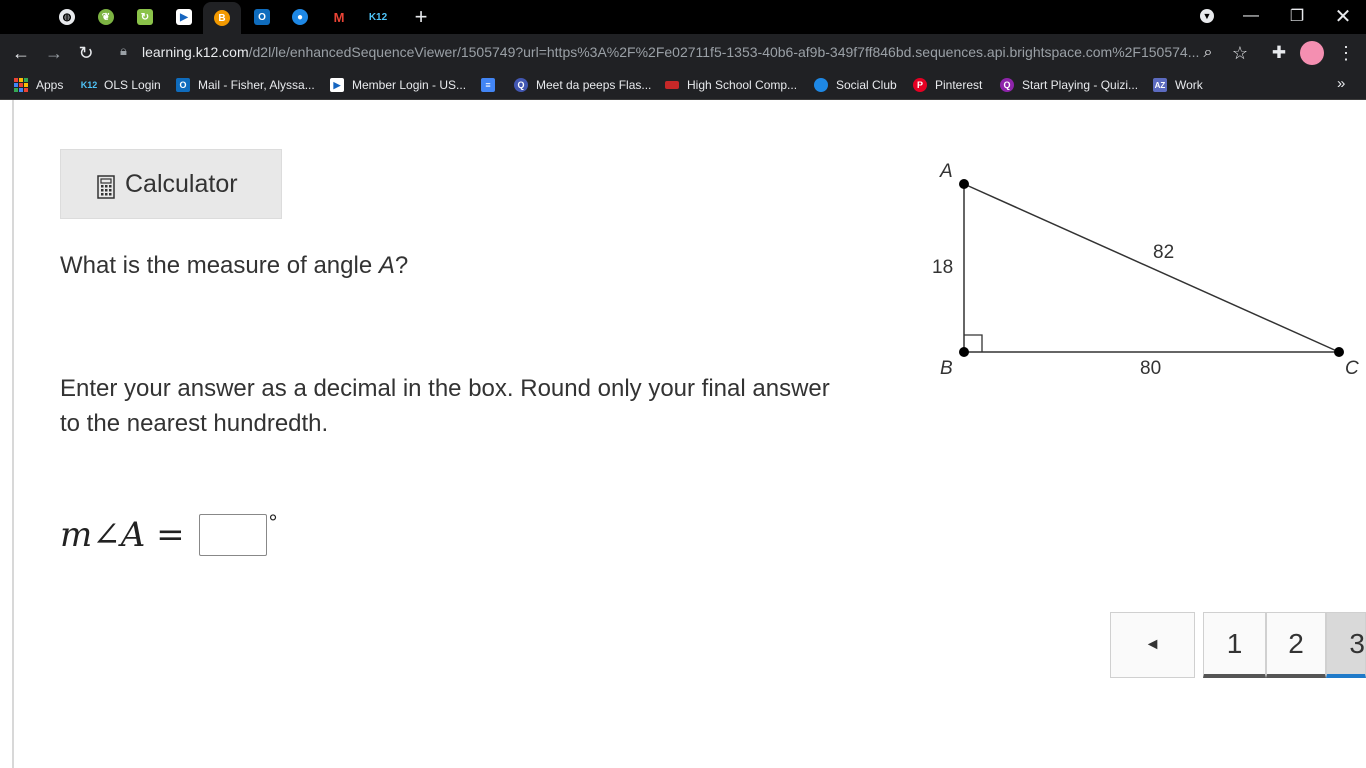 This screenshot has height=768, width=1366. Describe the element at coordinates (1189, 85) in the screenshot. I see `bookmark-label: Work` at that location.